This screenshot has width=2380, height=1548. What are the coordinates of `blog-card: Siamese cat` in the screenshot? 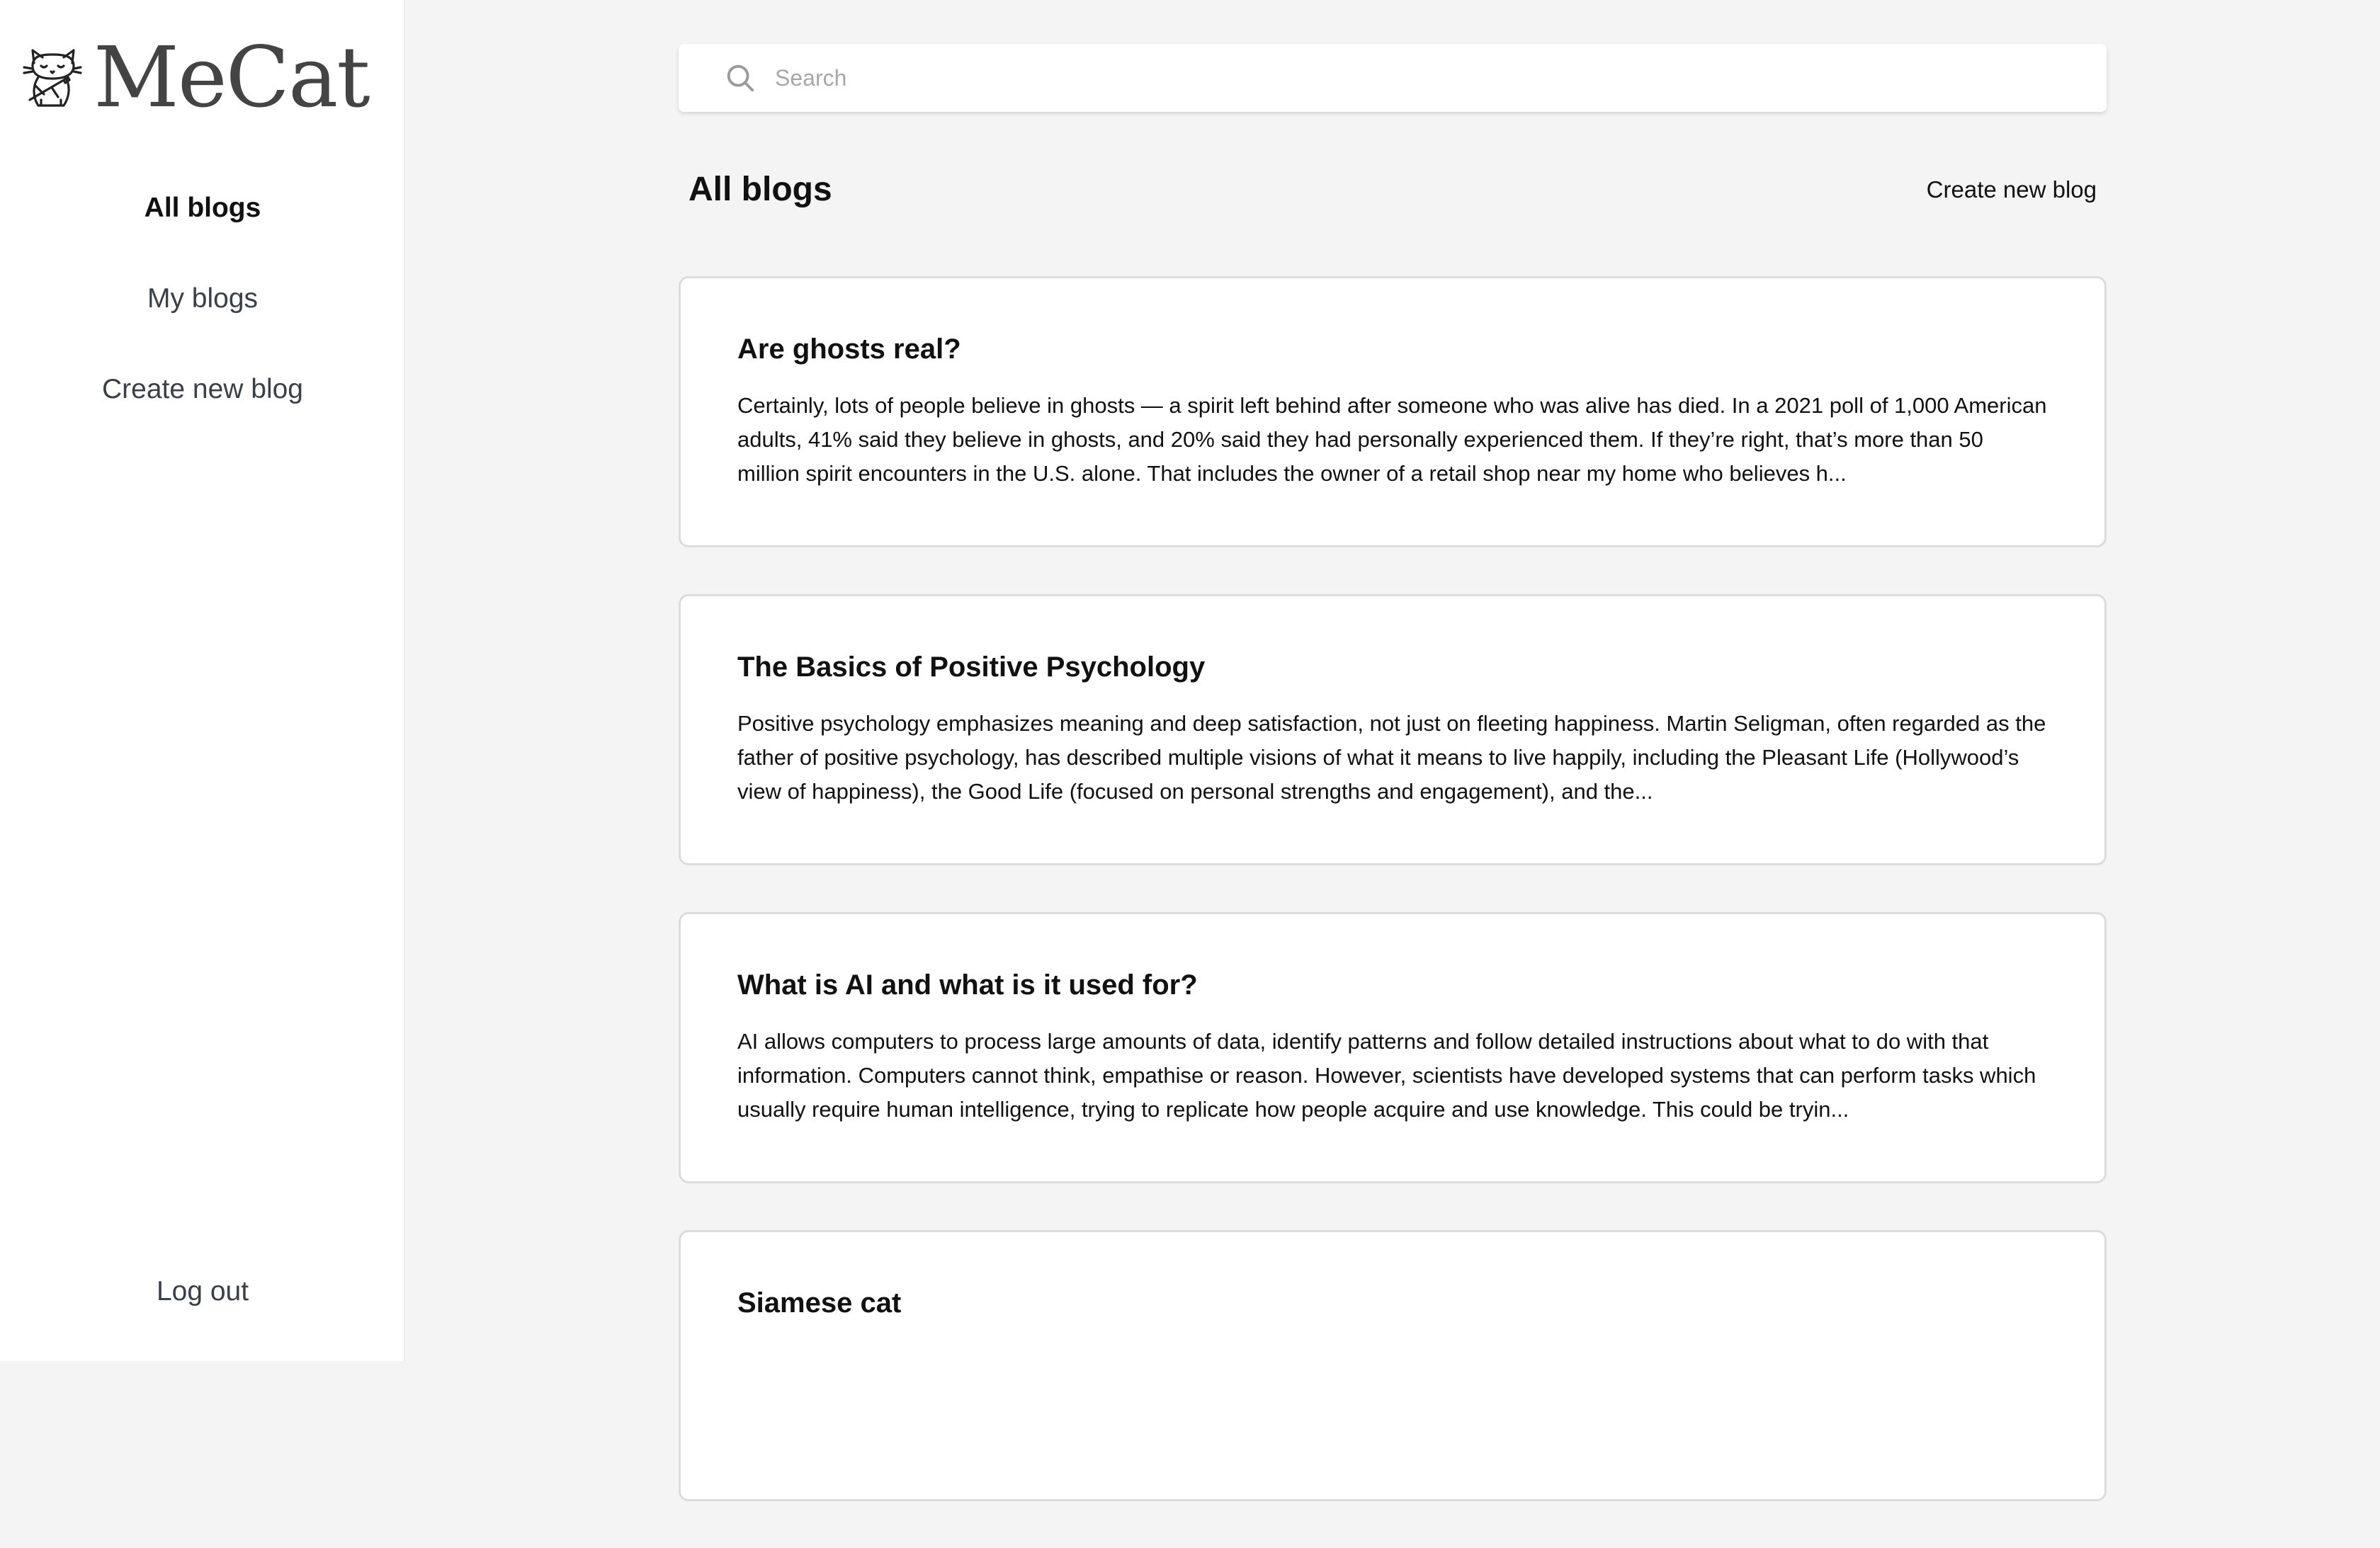 It's located at (1393, 1365).